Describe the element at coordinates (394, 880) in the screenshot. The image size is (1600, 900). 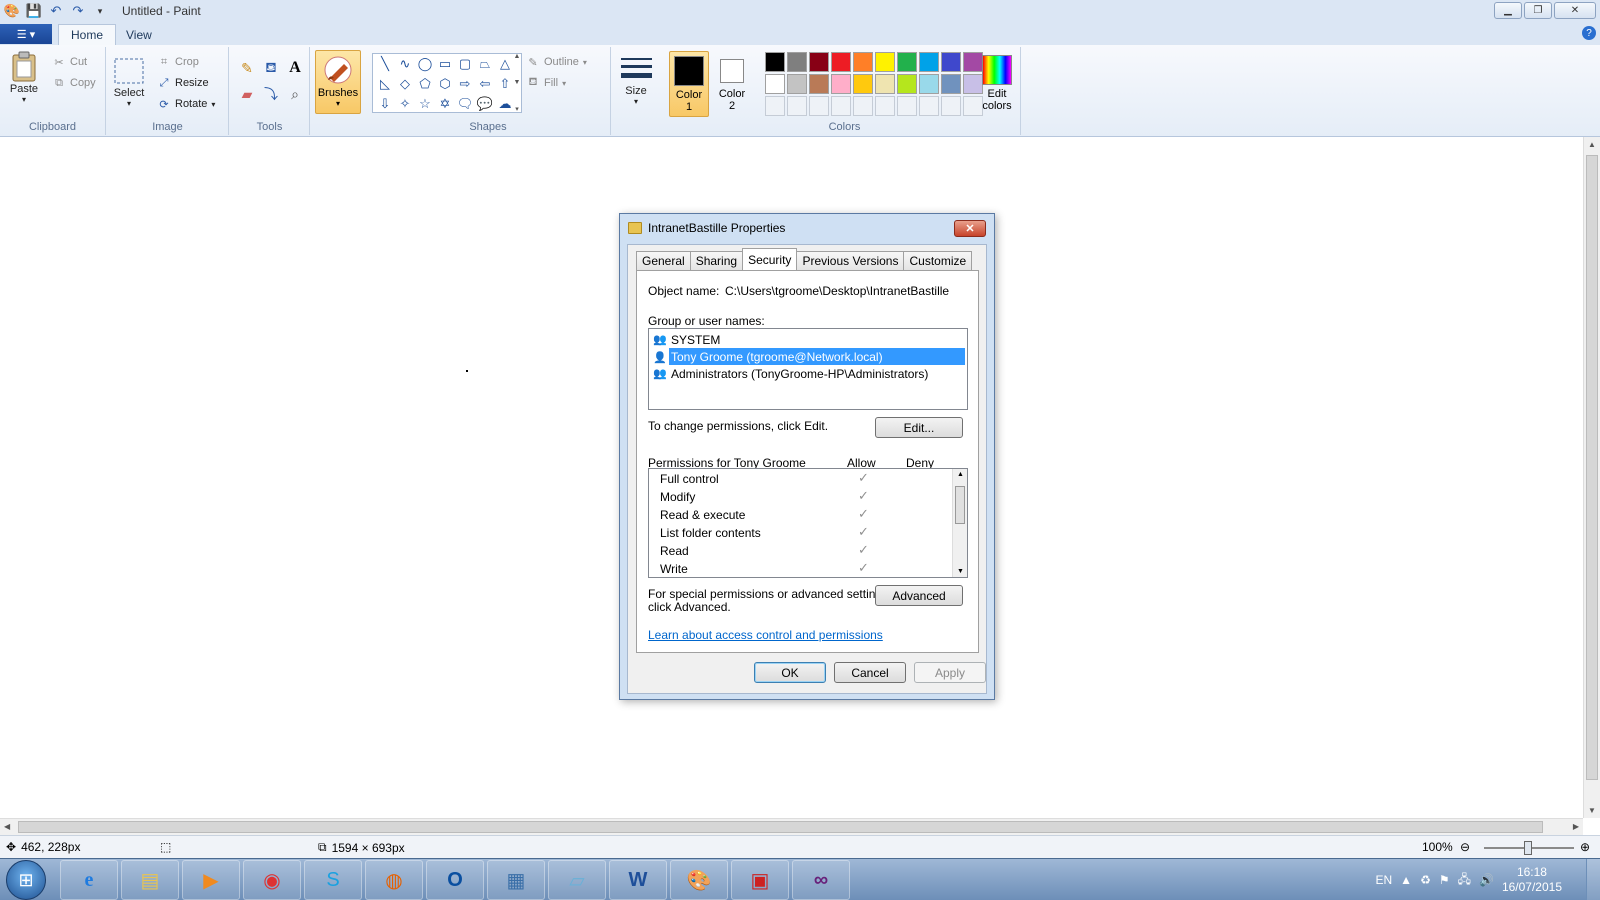
I see `firefox-icon: ◍` at that location.